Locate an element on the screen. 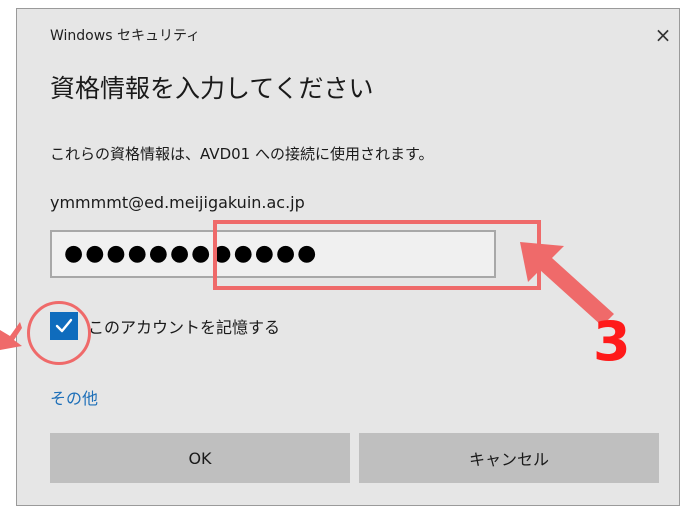 This screenshot has height=509, width=687. window-title: Windows セキュリティ is located at coordinates (125, 36).